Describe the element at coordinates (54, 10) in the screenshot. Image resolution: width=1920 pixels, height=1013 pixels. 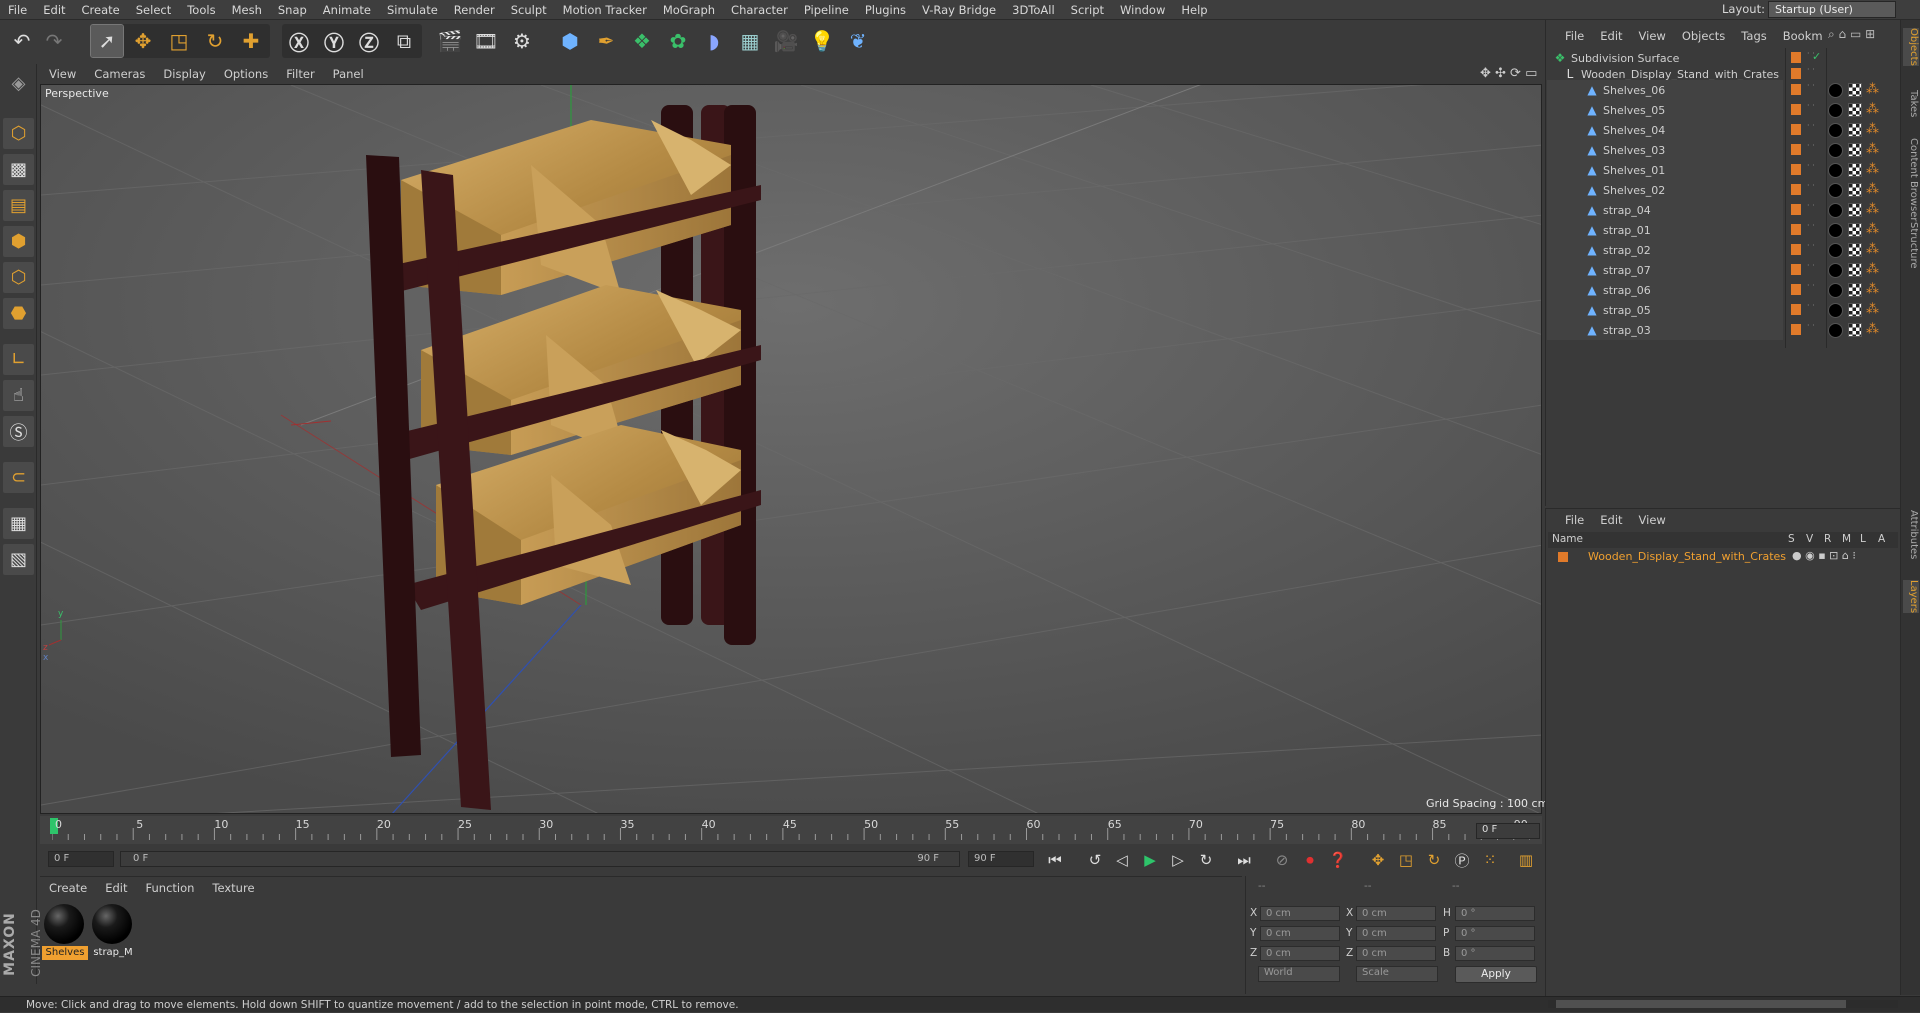
I see `menu-edit: Edit` at that location.